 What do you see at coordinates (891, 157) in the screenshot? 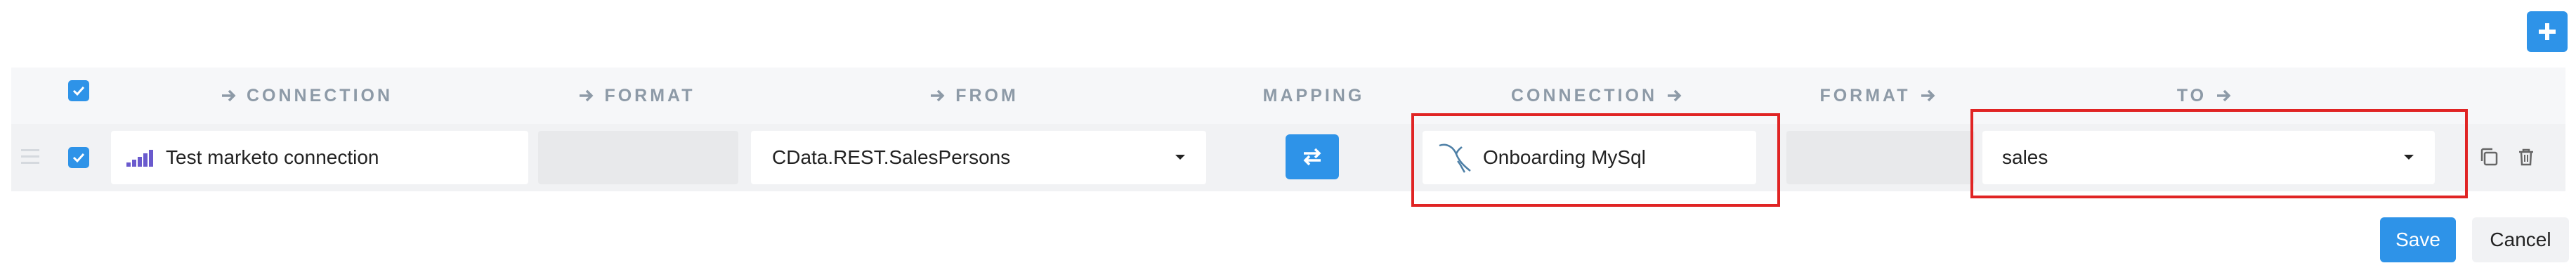
I see `from-select-value: CData.REST.SalesPersons` at bounding box center [891, 157].